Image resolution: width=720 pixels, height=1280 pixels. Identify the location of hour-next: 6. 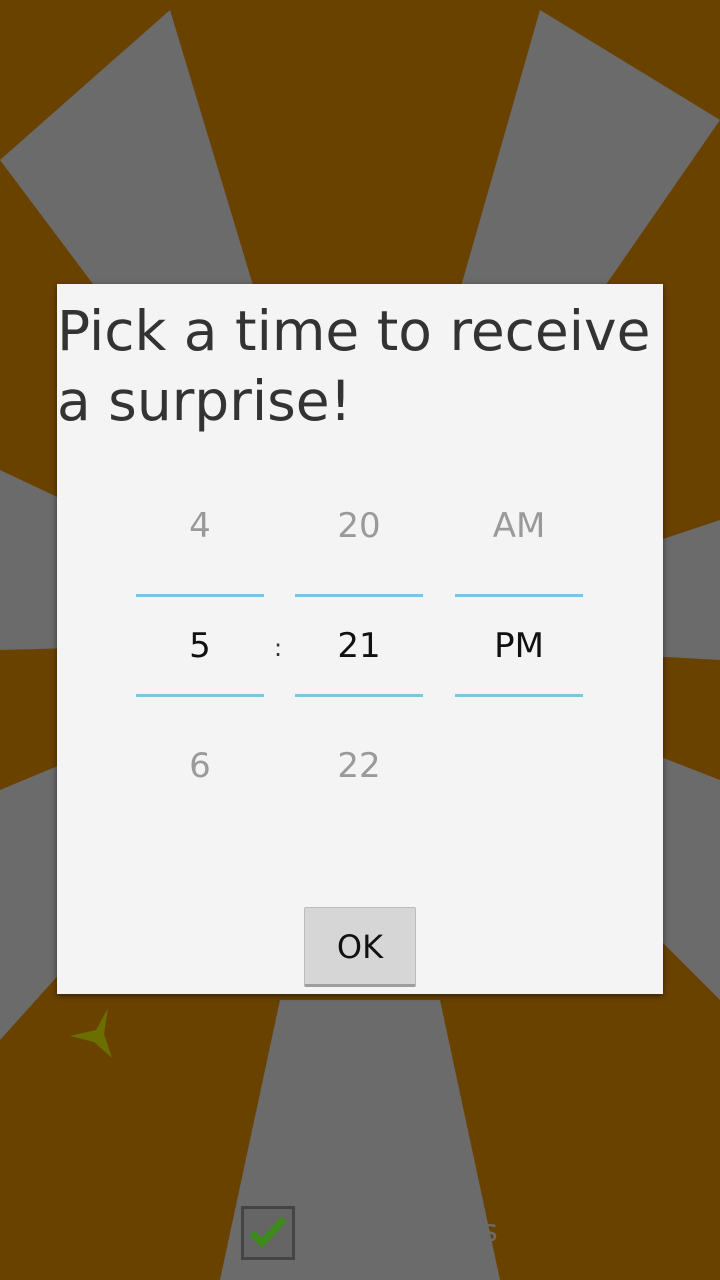
(200, 766).